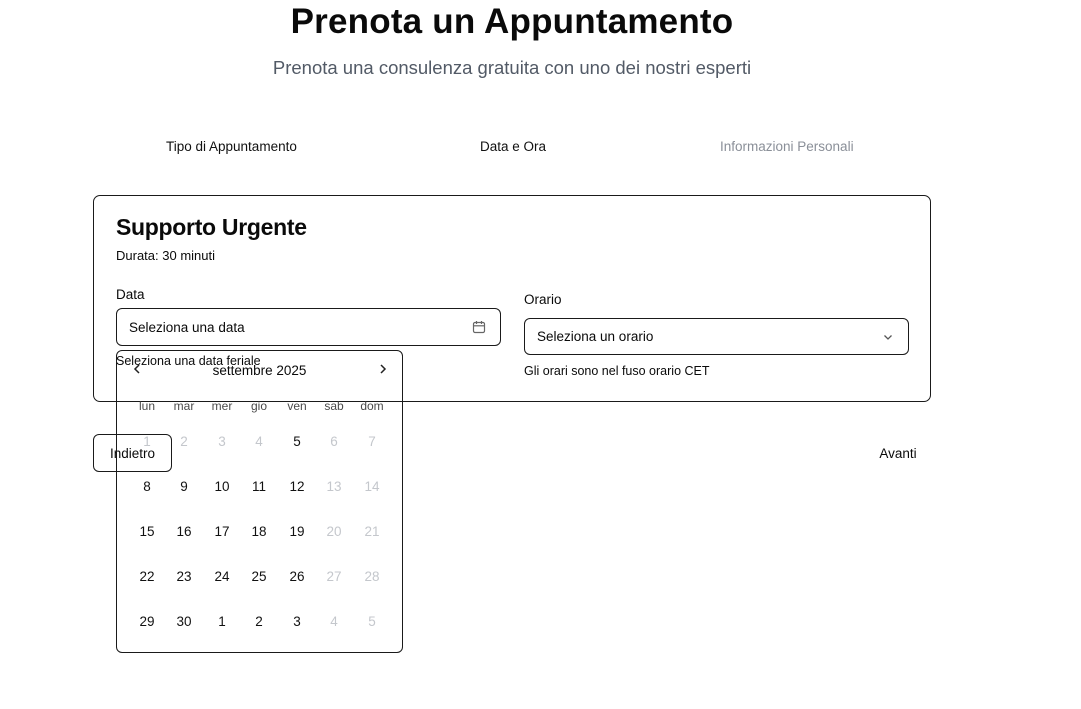  What do you see at coordinates (297, 577) in the screenshot?
I see `calendar-day: 26` at bounding box center [297, 577].